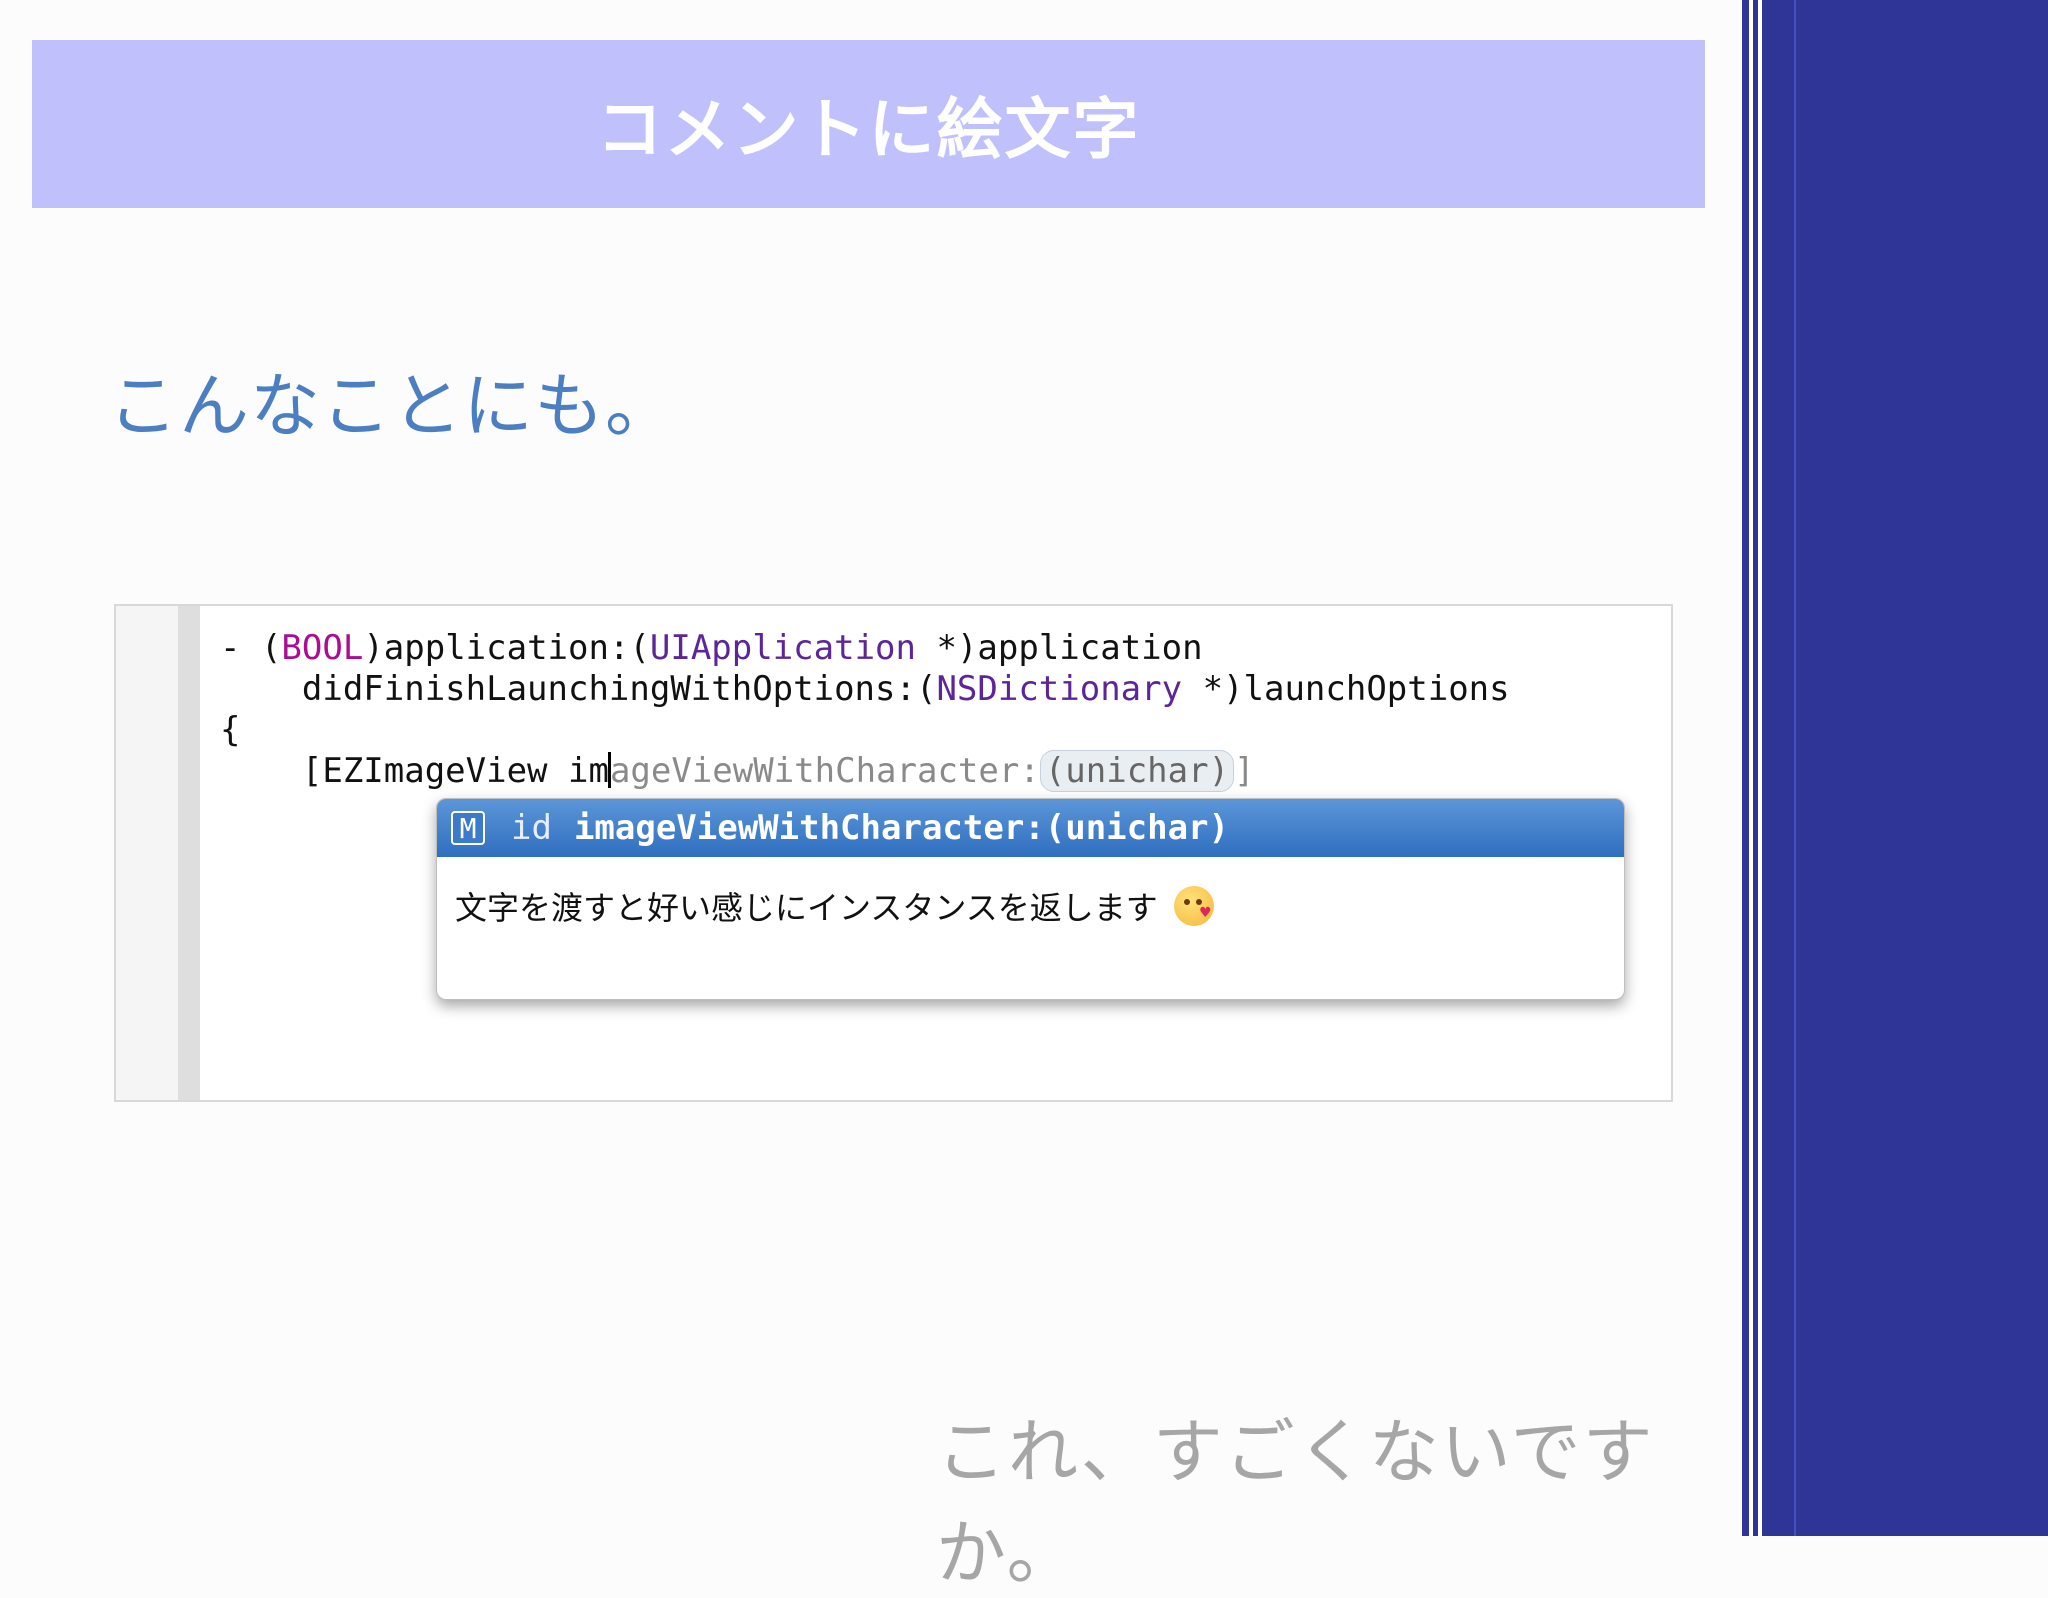  What do you see at coordinates (868, 129) in the screenshot?
I see `slide-title: コメントに絵文字` at bounding box center [868, 129].